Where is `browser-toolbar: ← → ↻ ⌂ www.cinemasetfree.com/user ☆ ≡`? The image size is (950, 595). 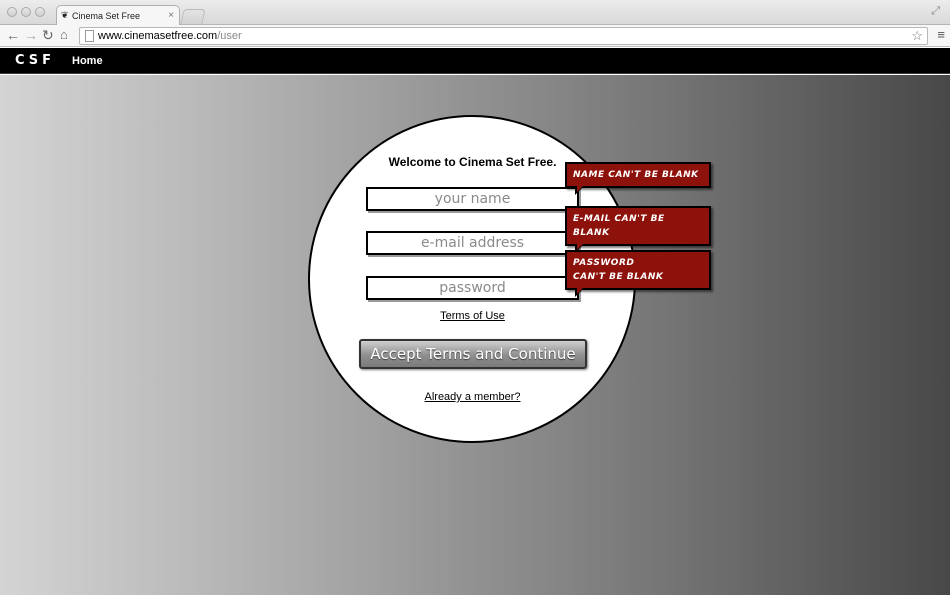
browser-toolbar: ← → ↻ ⌂ www.cinemasetfree.com/user ☆ ≡ is located at coordinates (475, 36).